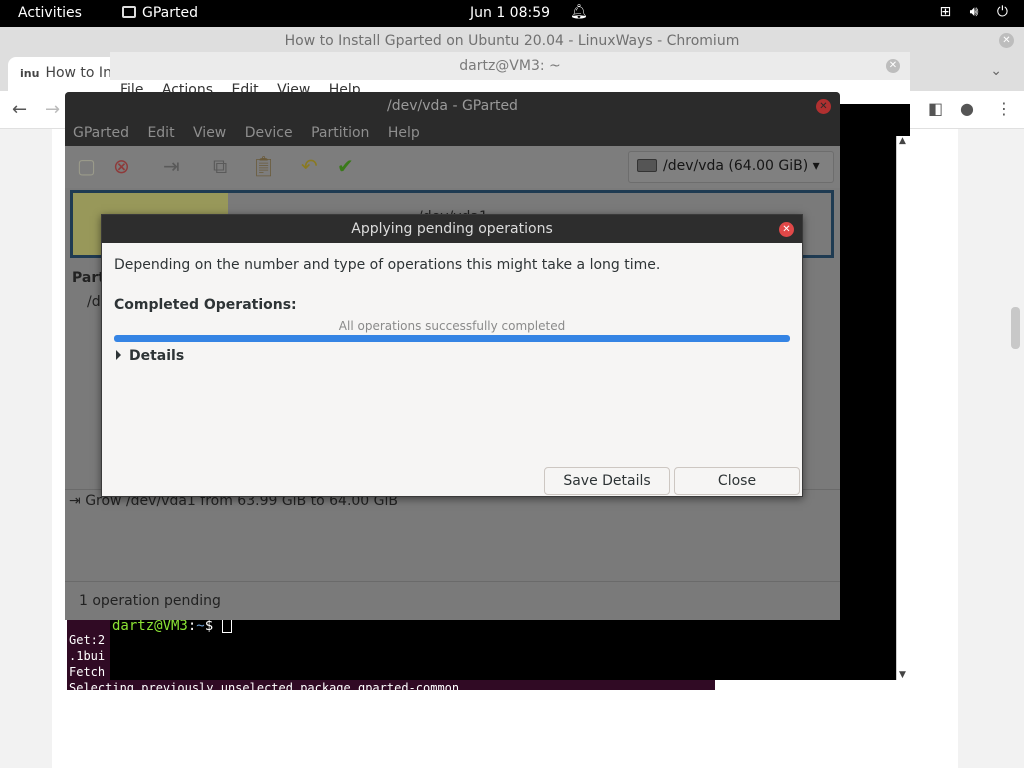 Image resolution: width=1024 pixels, height=768 pixels. I want to click on status-text: 1 operation pending, so click(150, 601).